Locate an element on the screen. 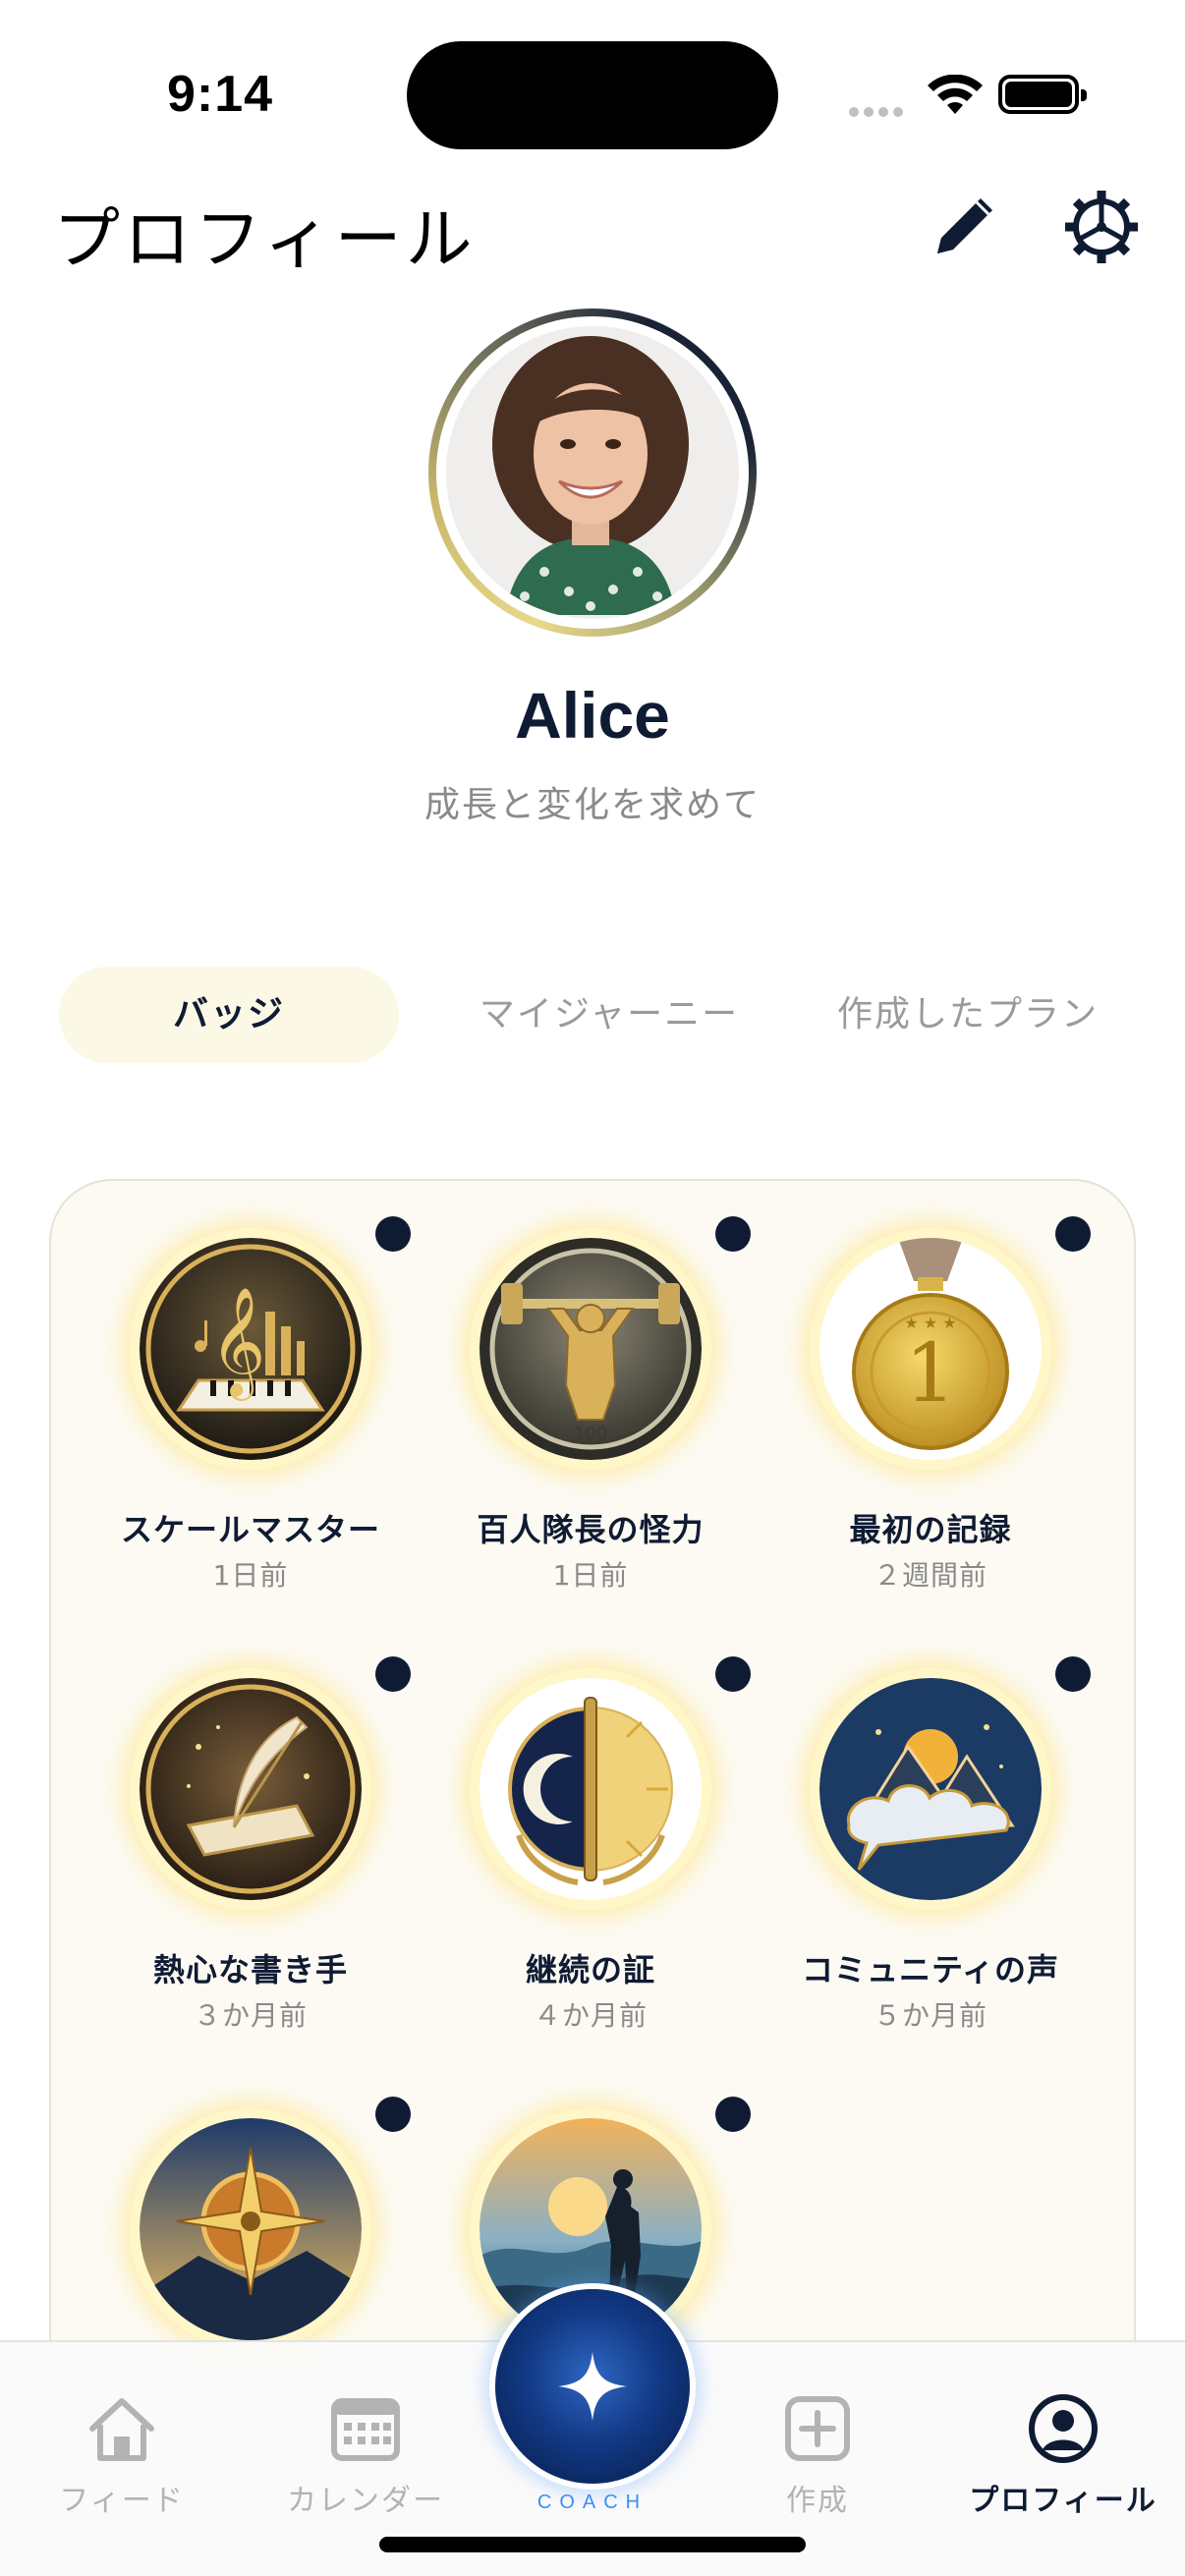 This screenshot has width=1185, height=2576. badge-name: 最初の記録 is located at coordinates (931, 1529).